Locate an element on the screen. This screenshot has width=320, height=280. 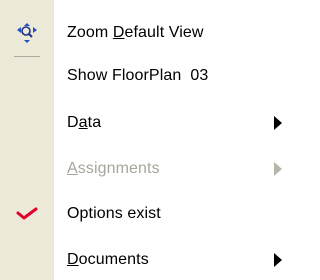
menu-item-assignments: Assignments is located at coordinates (145, 169).